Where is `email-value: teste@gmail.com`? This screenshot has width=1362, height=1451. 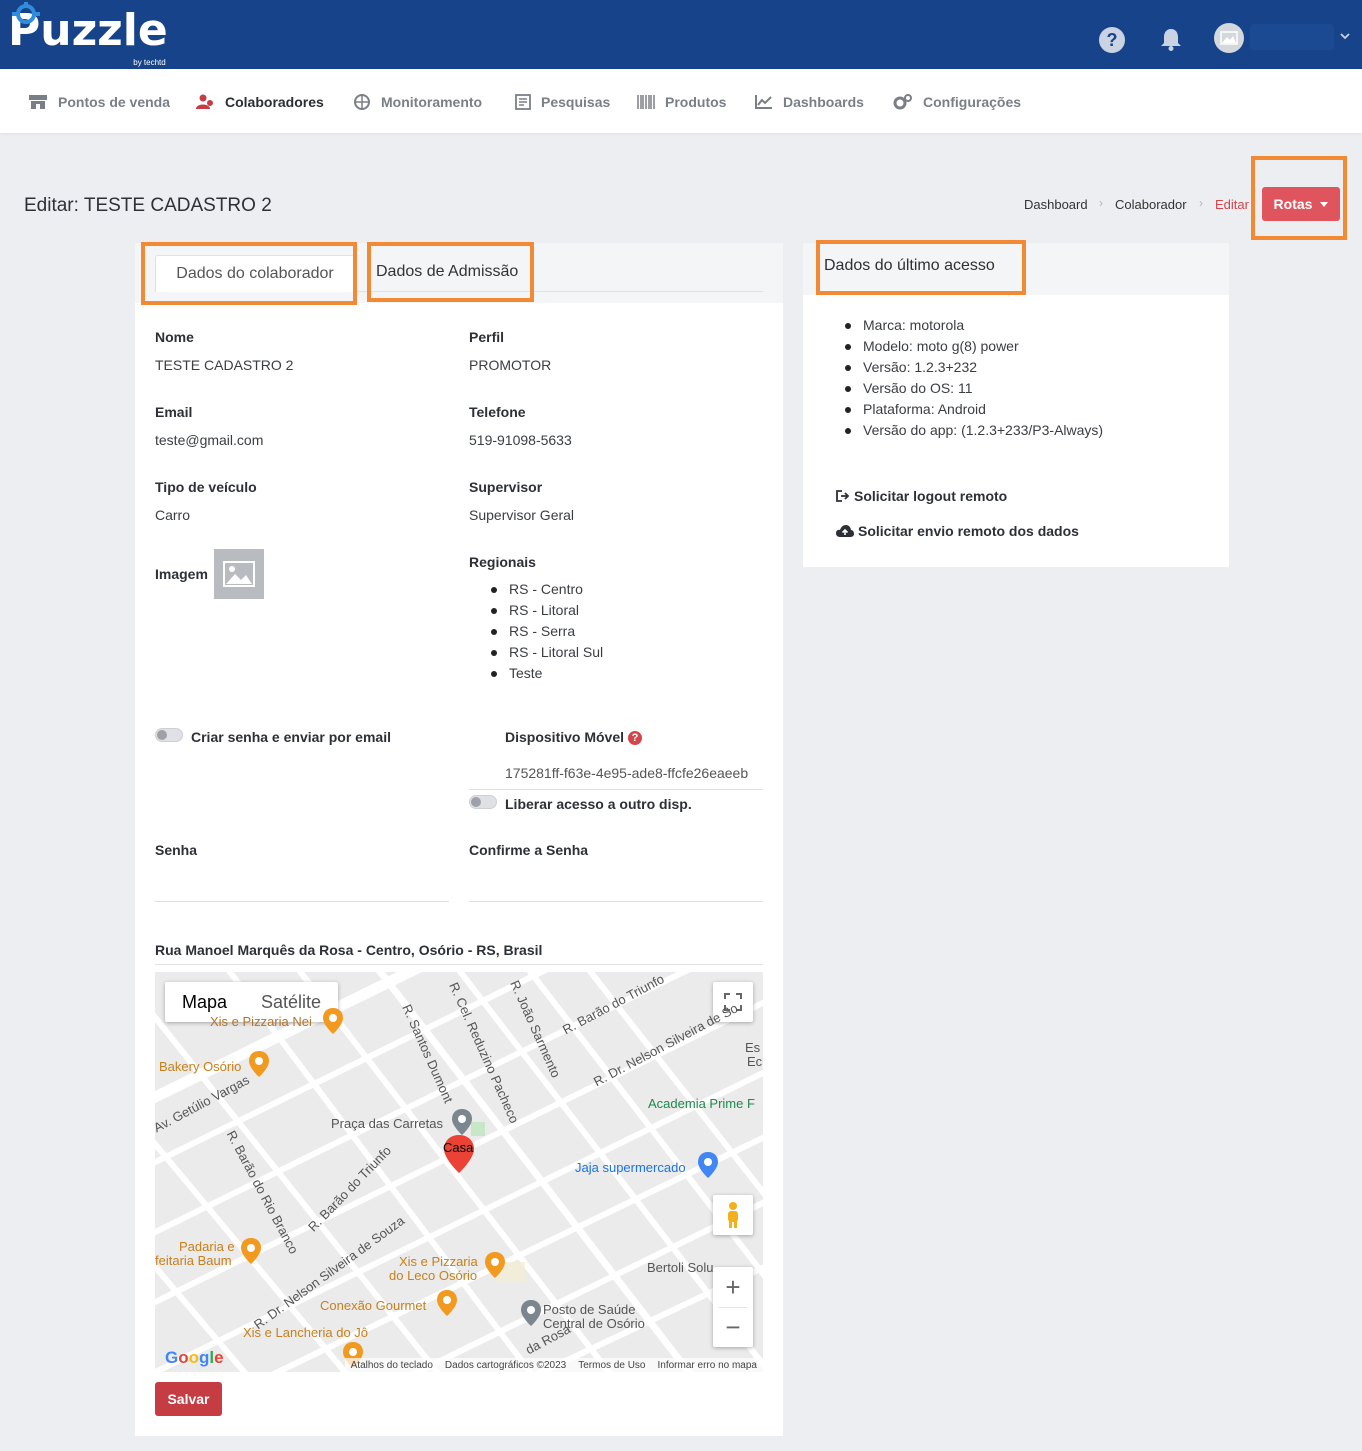 email-value: teste@gmail.com is located at coordinates (209, 440).